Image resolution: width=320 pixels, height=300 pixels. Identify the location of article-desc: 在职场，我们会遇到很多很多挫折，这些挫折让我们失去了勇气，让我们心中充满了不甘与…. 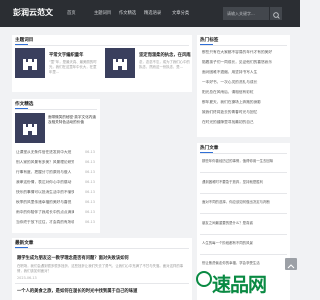
(100, 268).